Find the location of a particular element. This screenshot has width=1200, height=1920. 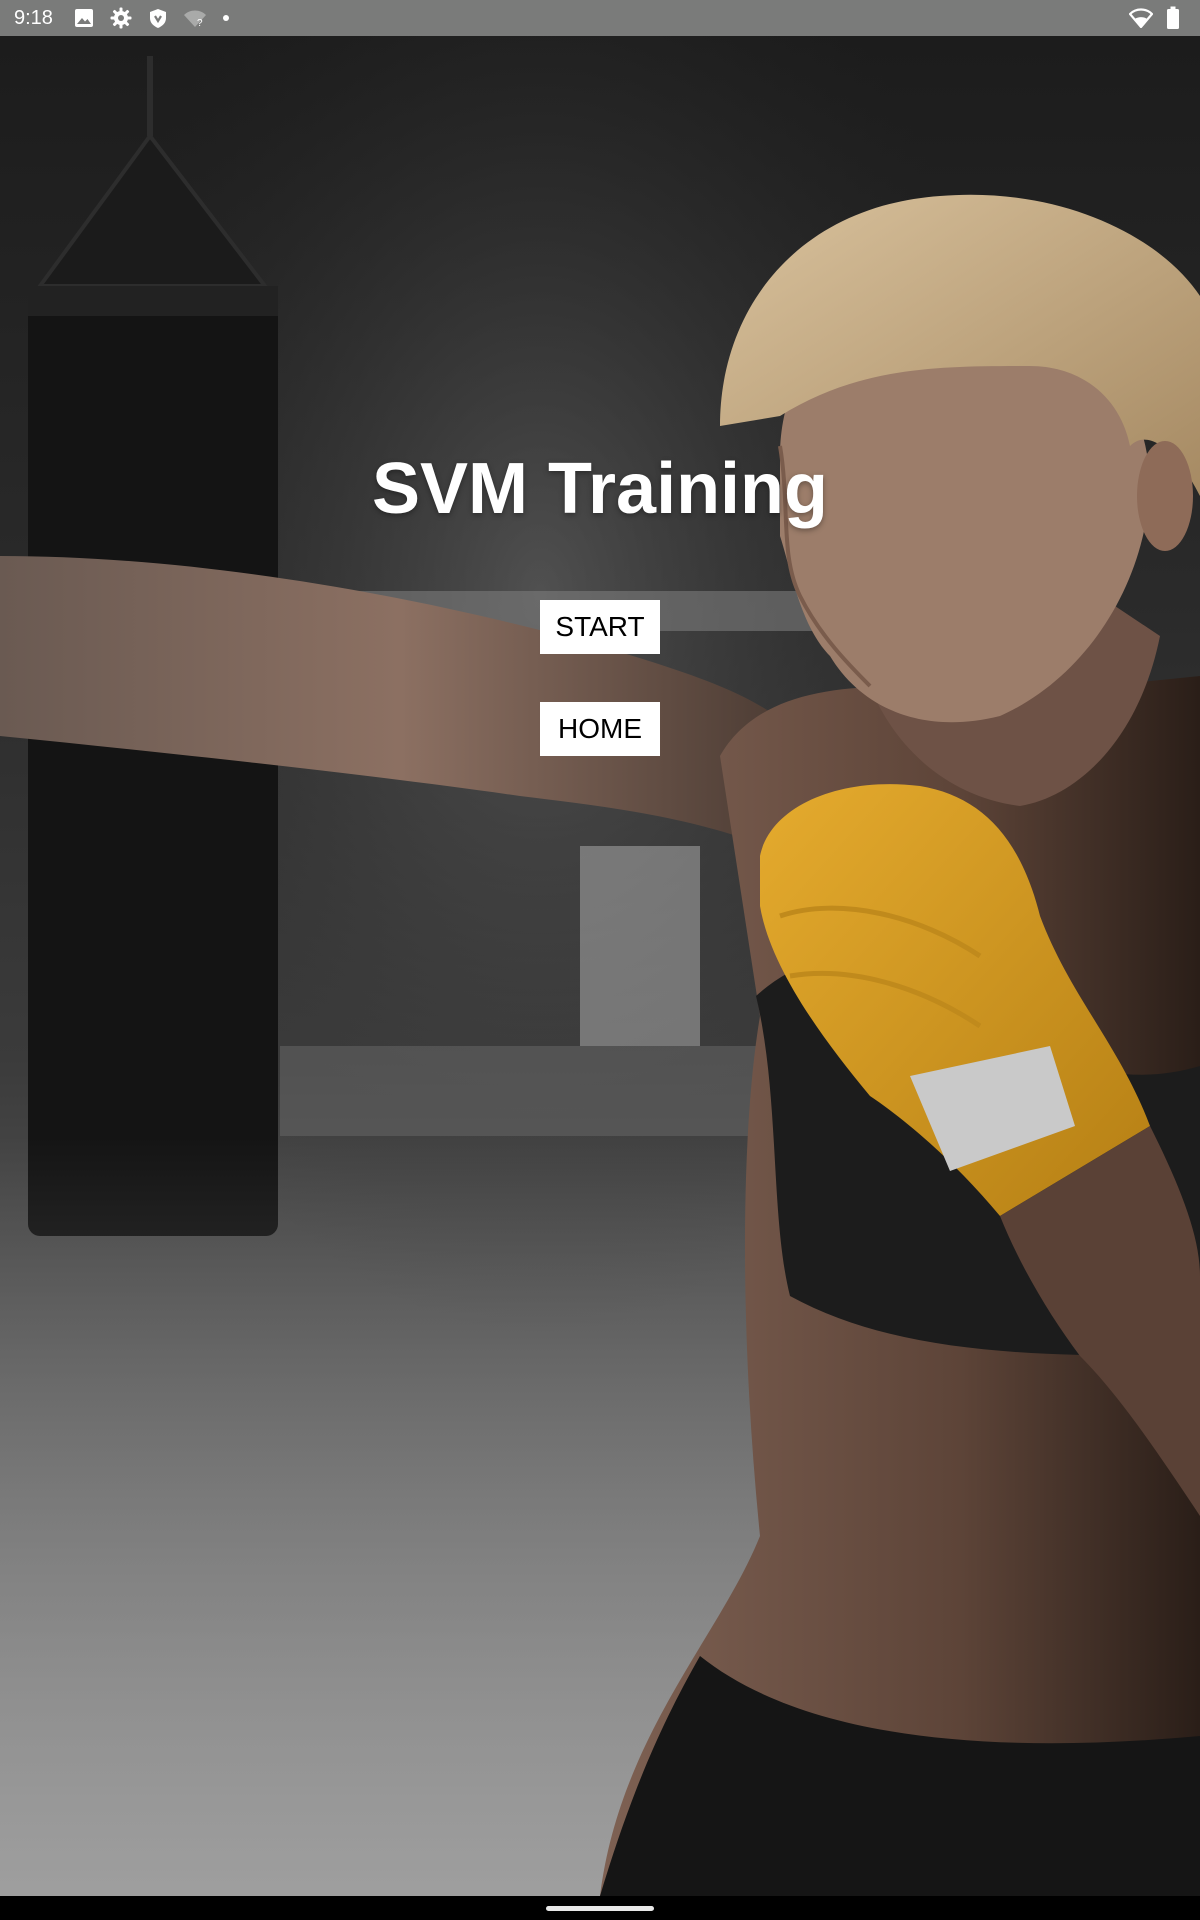

app-title: SVM Training is located at coordinates (600, 489).